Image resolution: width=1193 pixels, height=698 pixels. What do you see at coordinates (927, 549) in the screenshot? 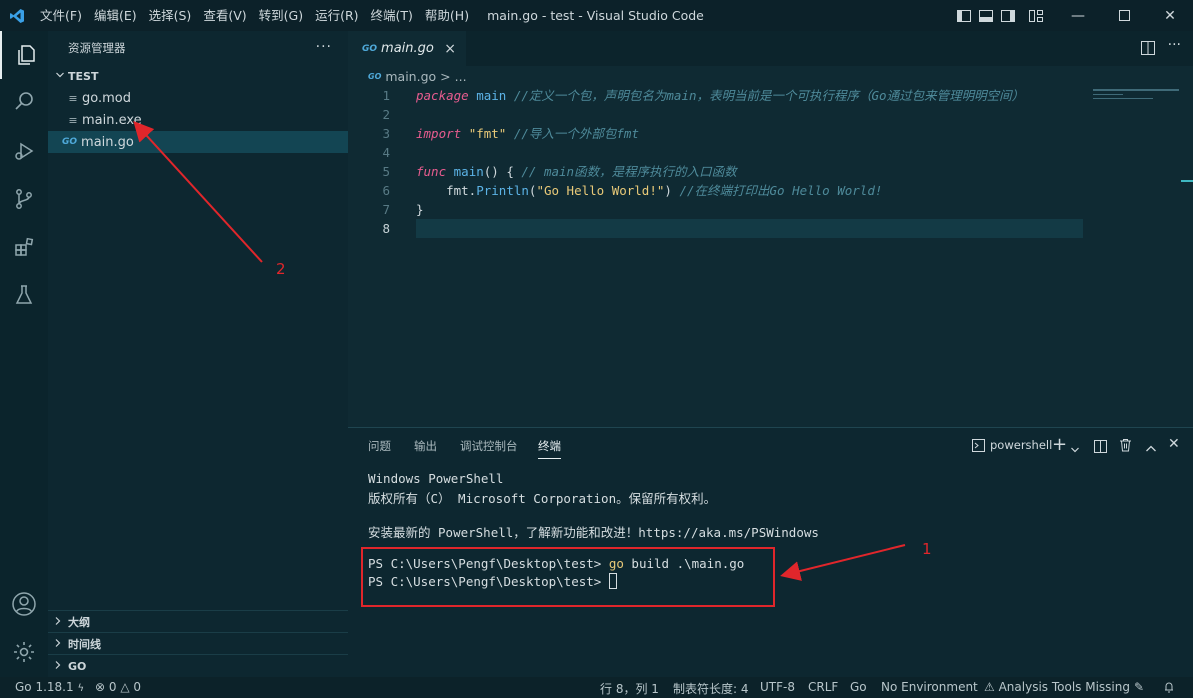
I see `annotation-label-1: 1` at bounding box center [927, 549].